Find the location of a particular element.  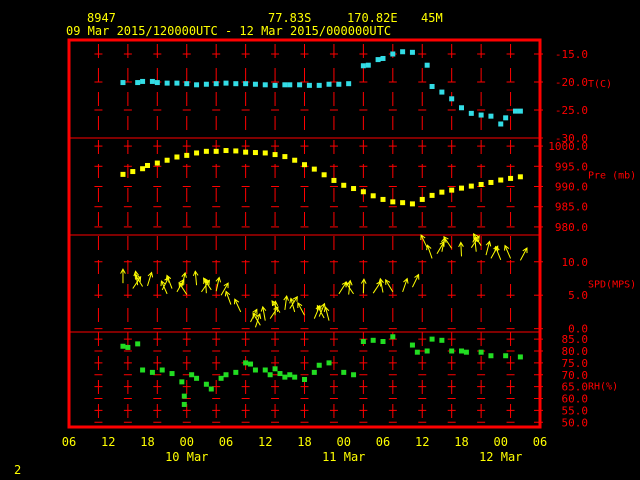

day-label: 11 Mar is located at coordinates (343, 457).